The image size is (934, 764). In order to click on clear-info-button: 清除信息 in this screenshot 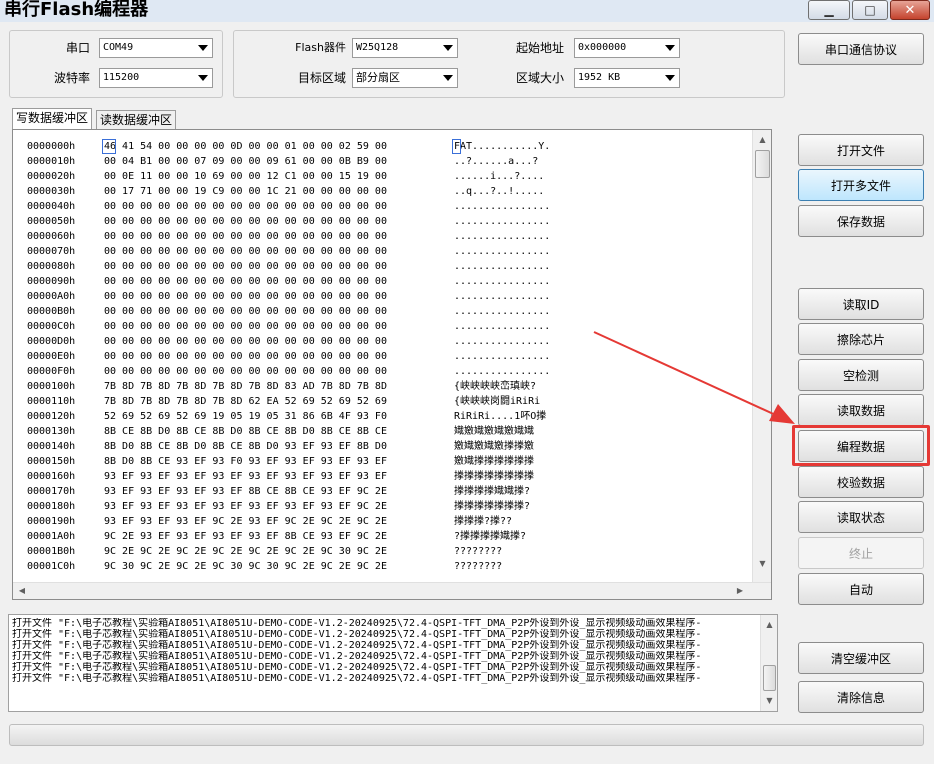, I will do `click(861, 697)`.